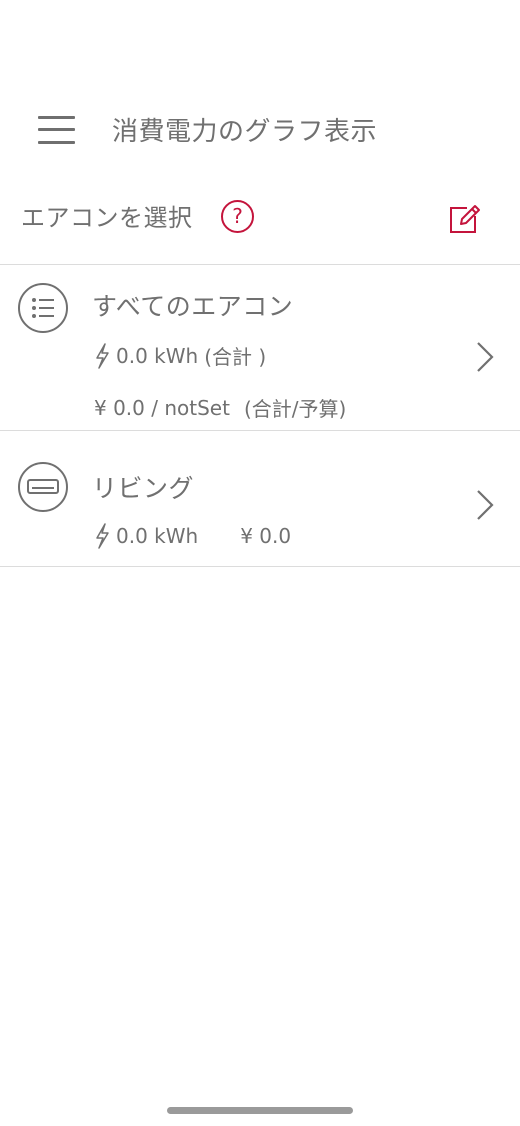  What do you see at coordinates (464, 219) in the screenshot?
I see `edit-icon` at bounding box center [464, 219].